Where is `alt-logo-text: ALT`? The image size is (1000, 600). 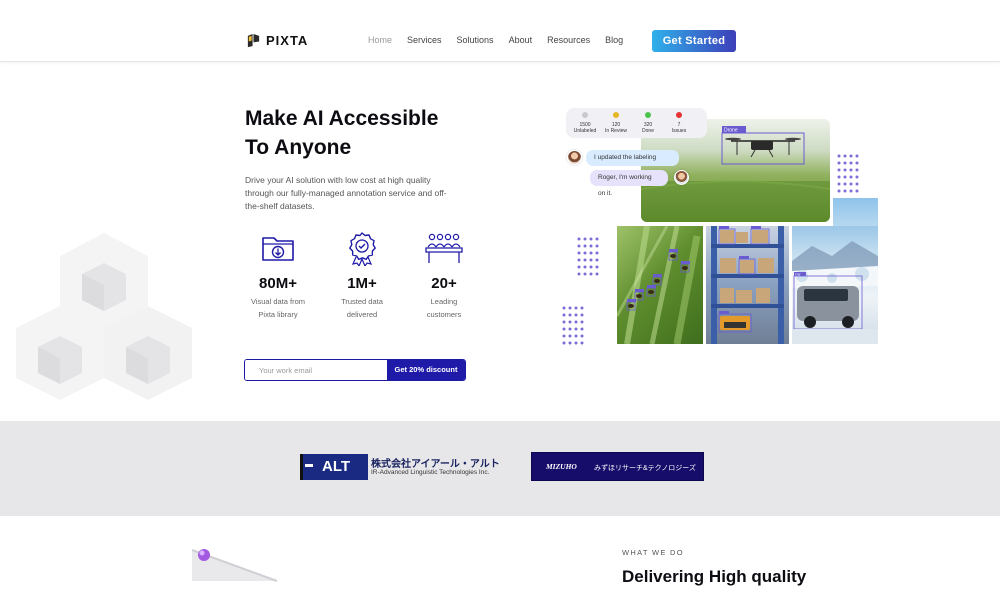 alt-logo-text: ALT is located at coordinates (336, 466).